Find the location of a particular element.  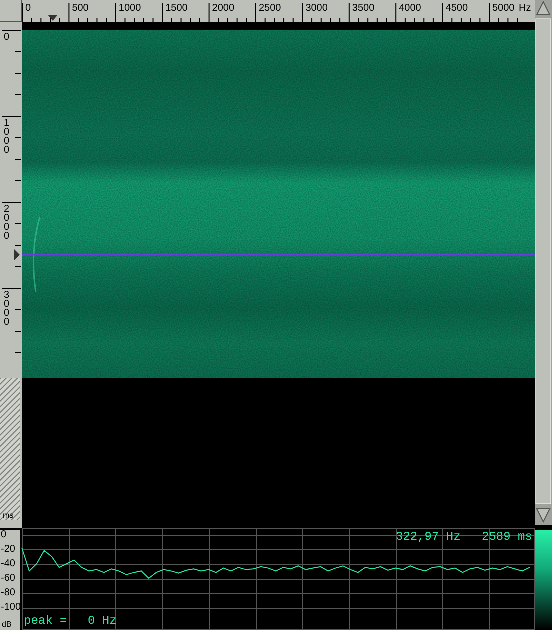

axis-label: 4000 is located at coordinates (410, 8).